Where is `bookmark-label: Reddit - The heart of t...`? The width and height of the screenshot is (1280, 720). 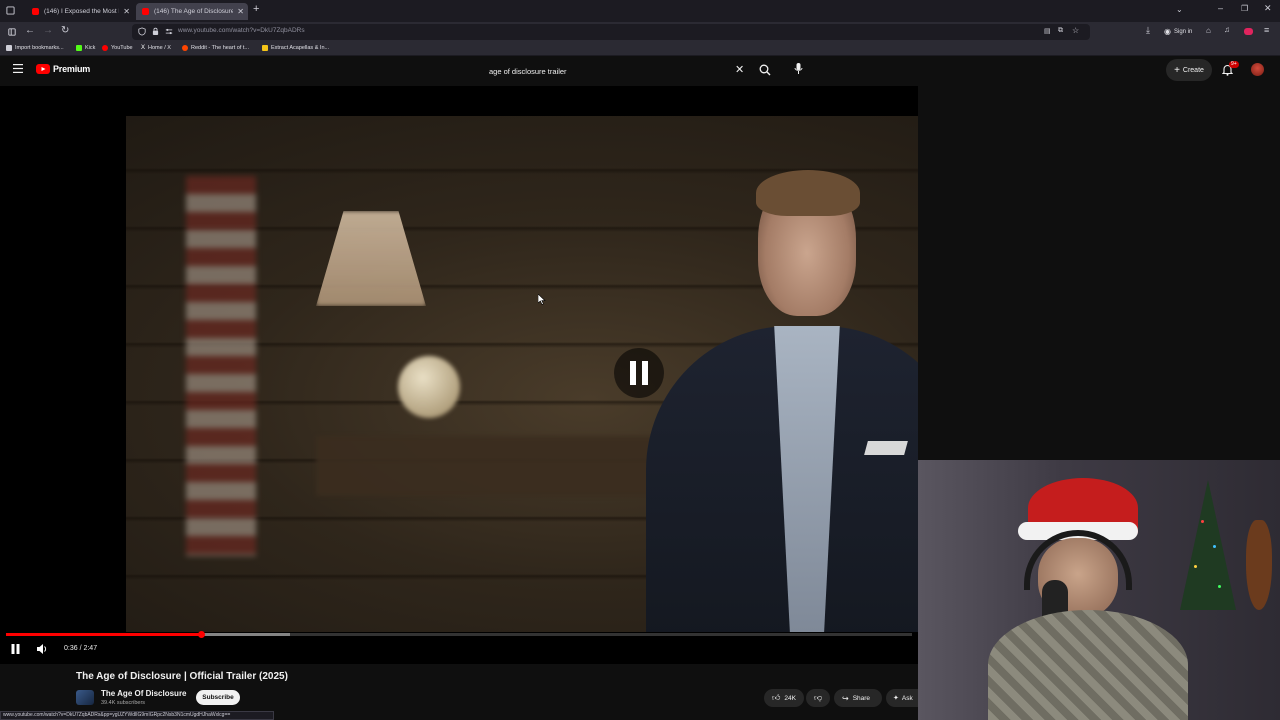 bookmark-label: Reddit - The heart of t... is located at coordinates (220, 48).